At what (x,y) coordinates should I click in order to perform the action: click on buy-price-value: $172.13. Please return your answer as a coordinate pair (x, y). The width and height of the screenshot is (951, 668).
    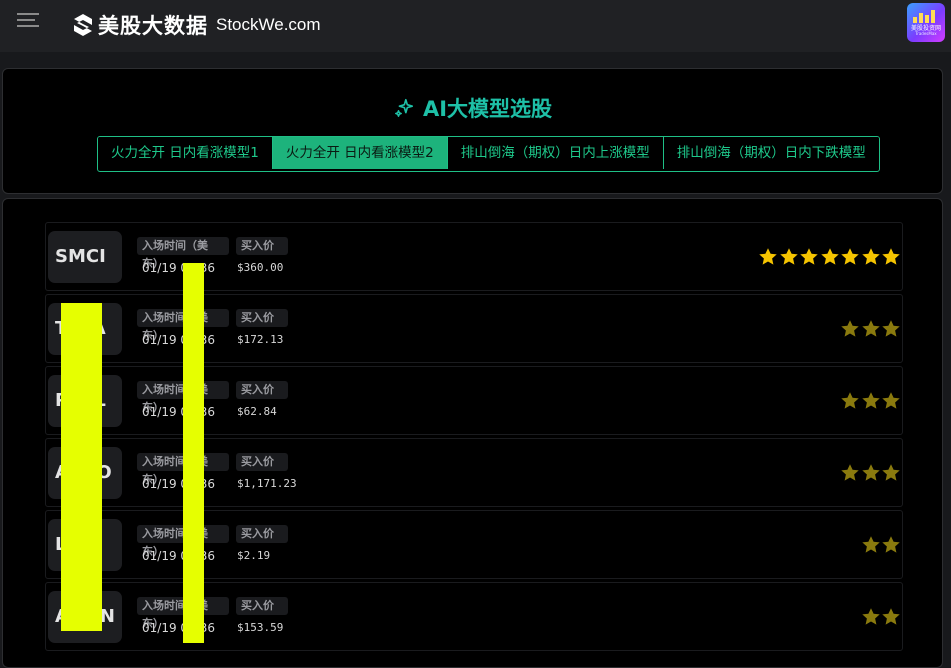
    Looking at the image, I should click on (260, 339).